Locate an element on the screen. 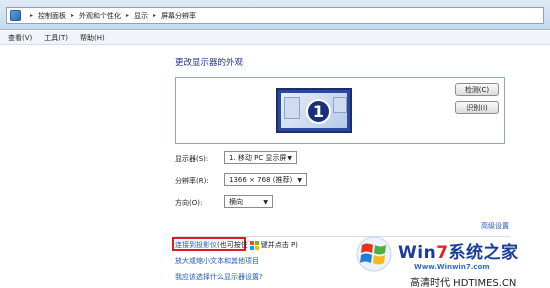 Image resolution: width=550 pixels, height=288 pixels. resolution-label: 分辨率(R): is located at coordinates (192, 181).